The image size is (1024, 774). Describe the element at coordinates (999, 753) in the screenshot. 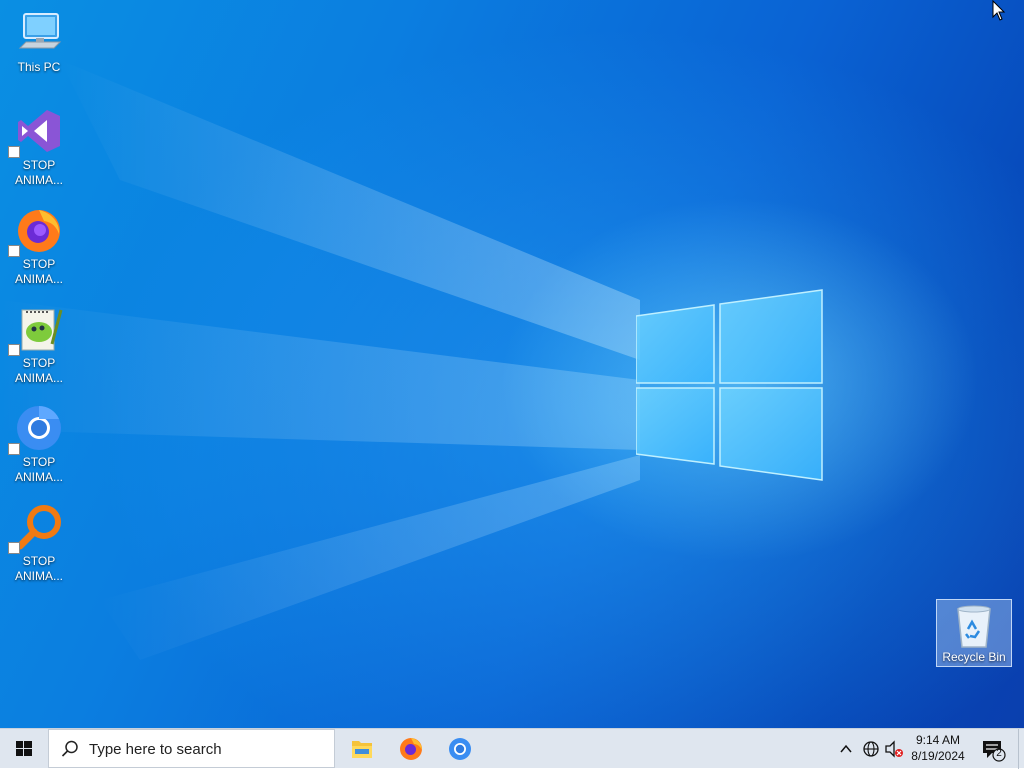

I see `notification-count-badge: 2` at that location.